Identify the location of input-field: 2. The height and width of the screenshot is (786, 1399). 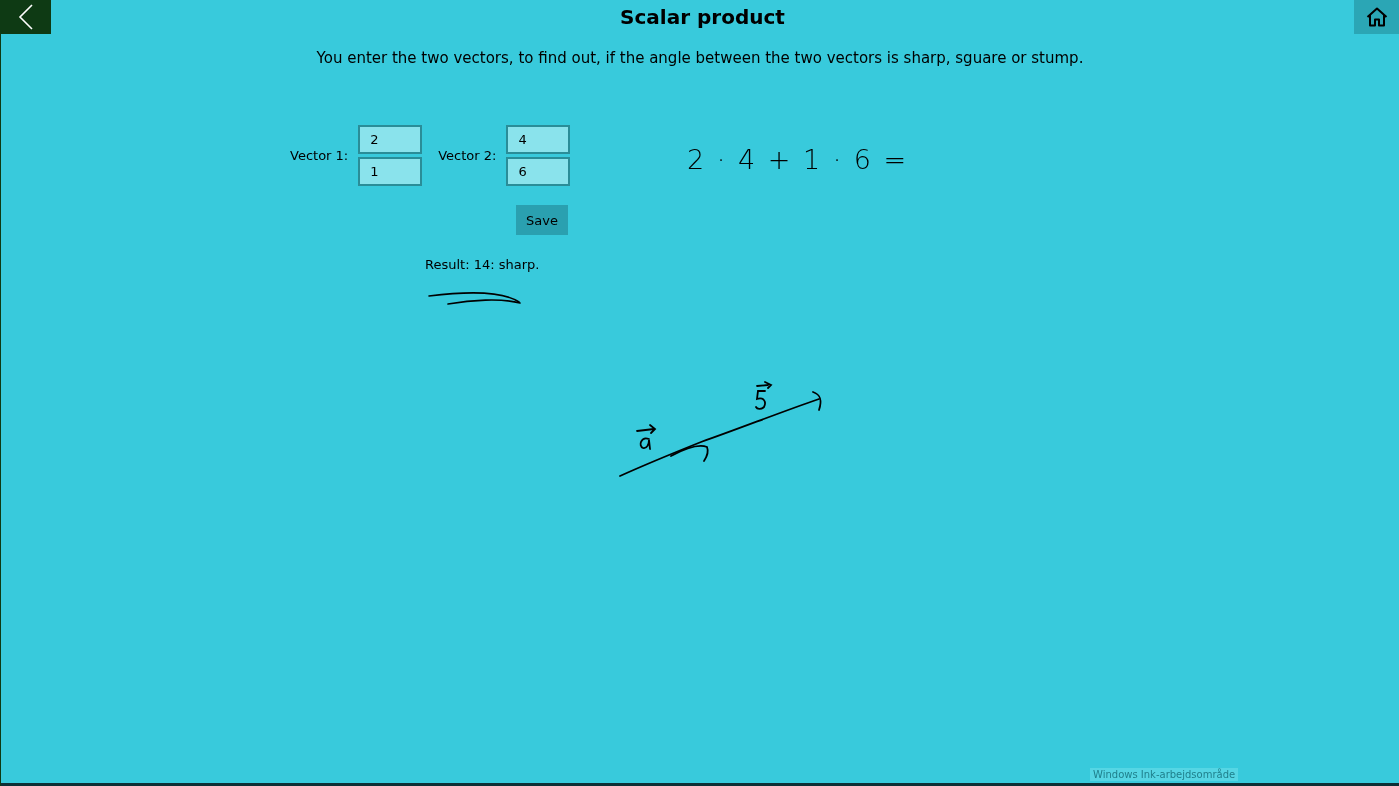
(390, 139).